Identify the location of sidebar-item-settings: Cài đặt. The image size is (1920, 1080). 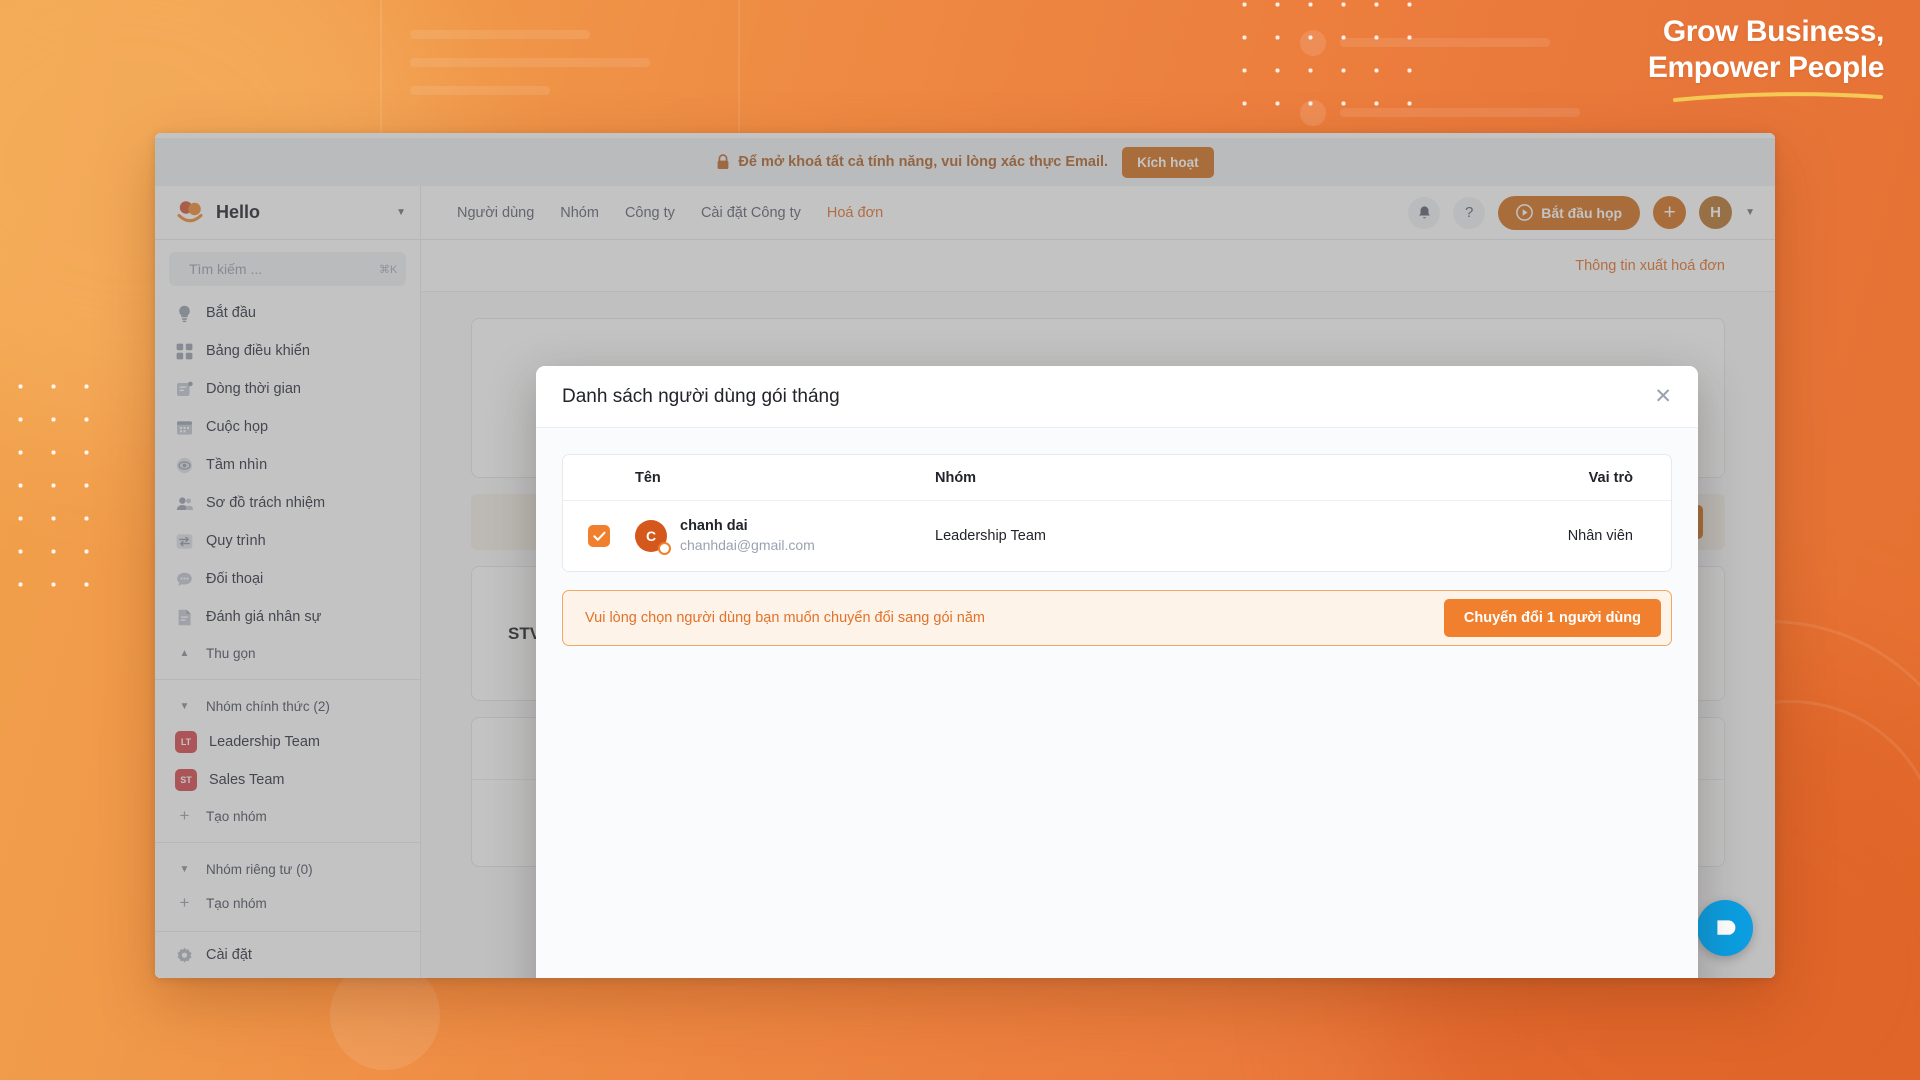
(287, 954).